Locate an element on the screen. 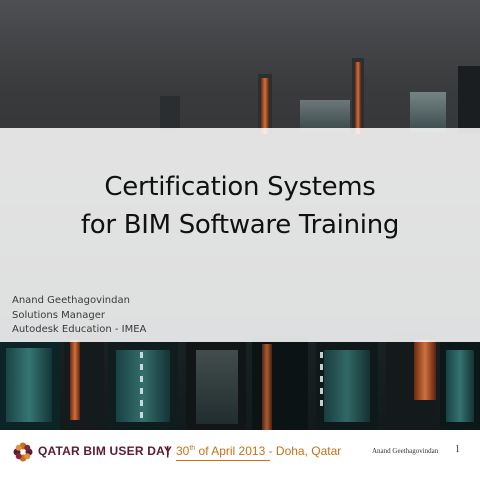  presenter-name: Anand Geethagovindan is located at coordinates (71, 300).